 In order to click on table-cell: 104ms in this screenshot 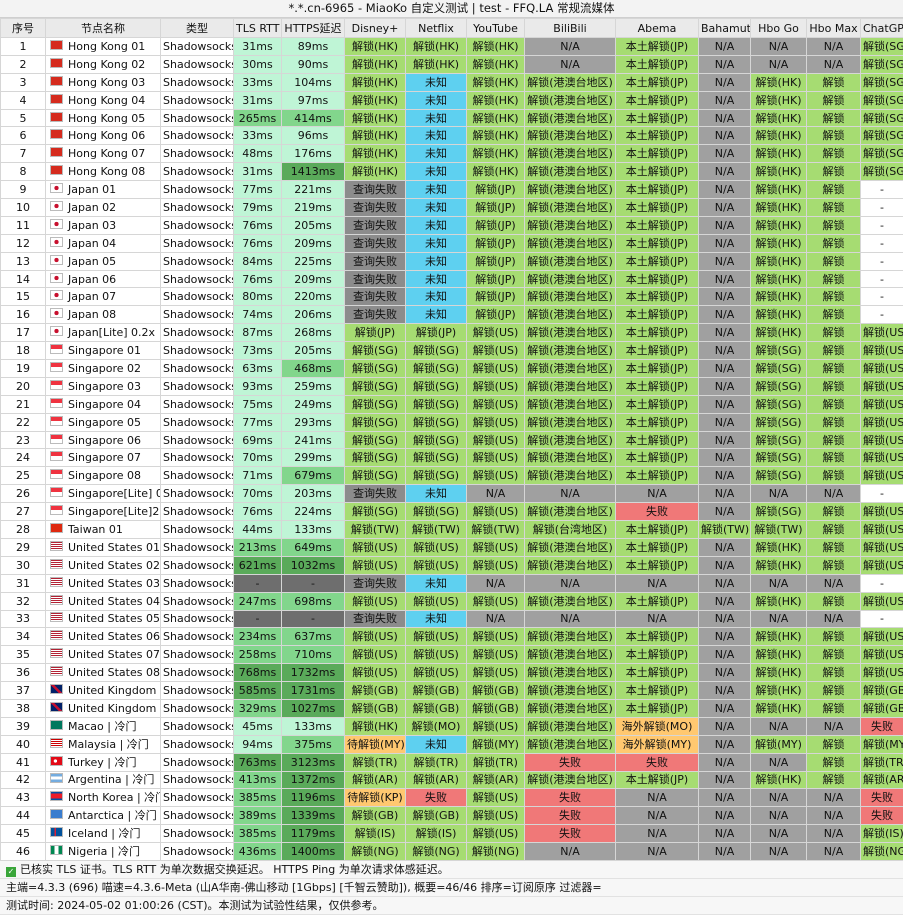, I will do `click(313, 82)`.